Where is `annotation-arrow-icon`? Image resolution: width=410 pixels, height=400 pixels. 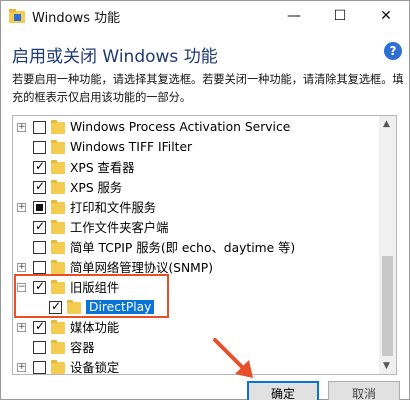 annotation-arrow-icon is located at coordinates (233, 358).